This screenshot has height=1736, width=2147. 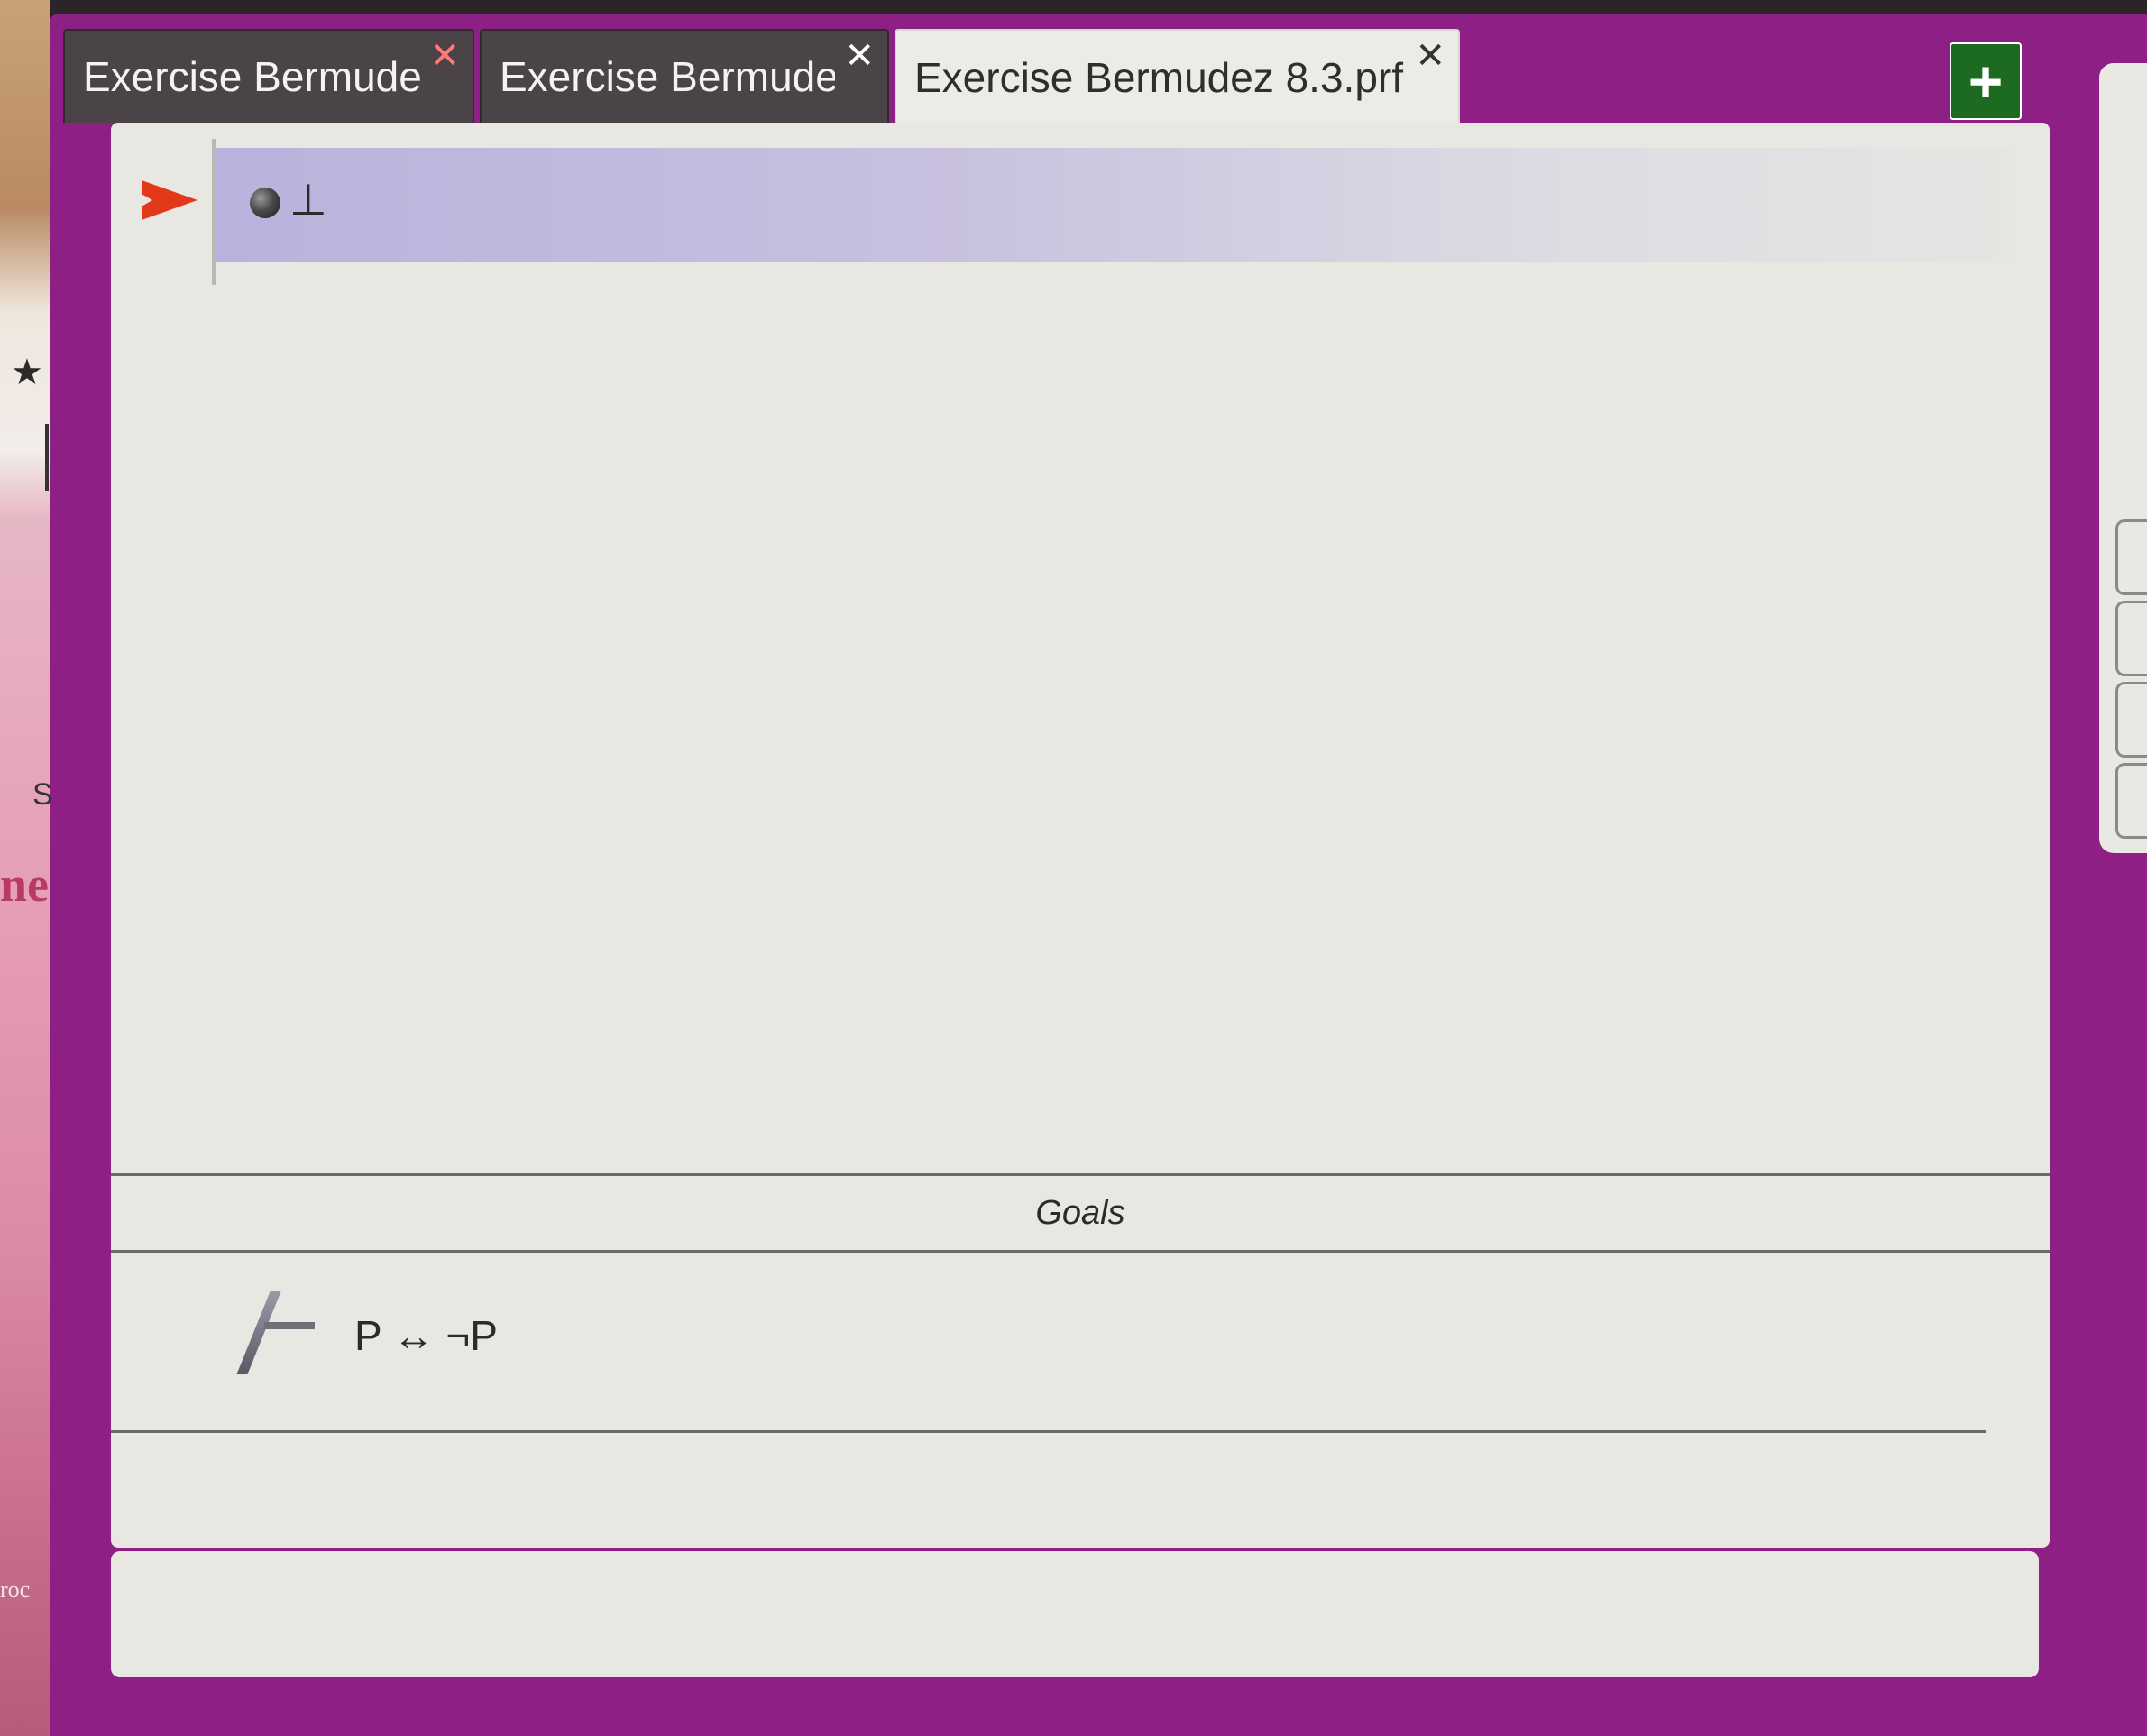 What do you see at coordinates (1048, 1432) in the screenshot?
I see `goals-divider` at bounding box center [1048, 1432].